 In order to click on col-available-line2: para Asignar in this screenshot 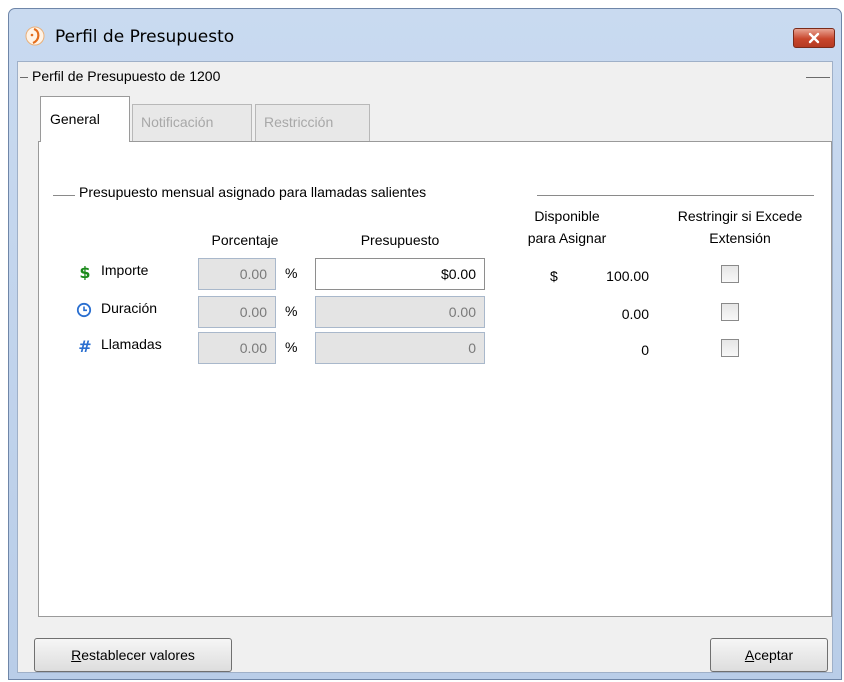, I will do `click(567, 238)`.